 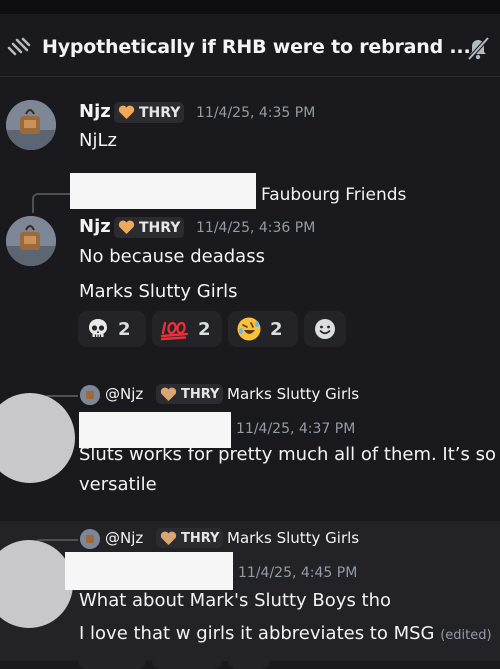 I want to click on notifications-muted-icon, so click(x=478, y=48).